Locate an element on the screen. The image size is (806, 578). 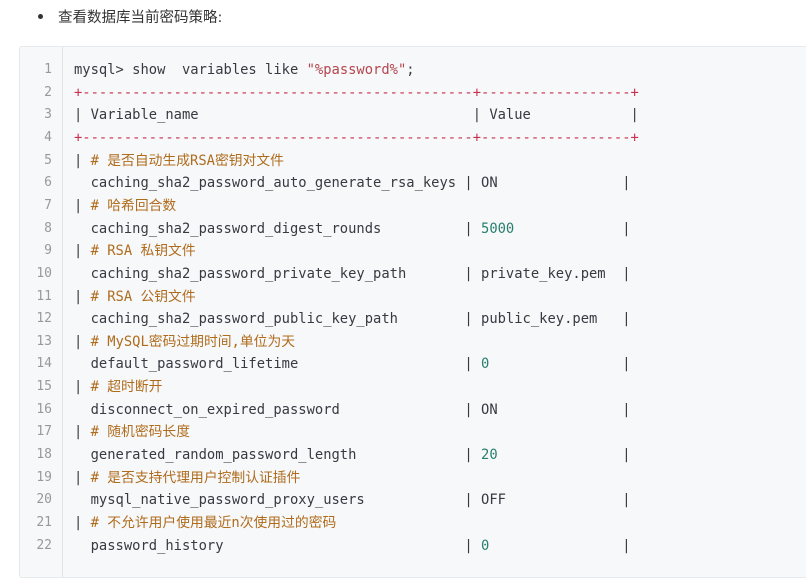
line-number: 1 is located at coordinates (48, 69).